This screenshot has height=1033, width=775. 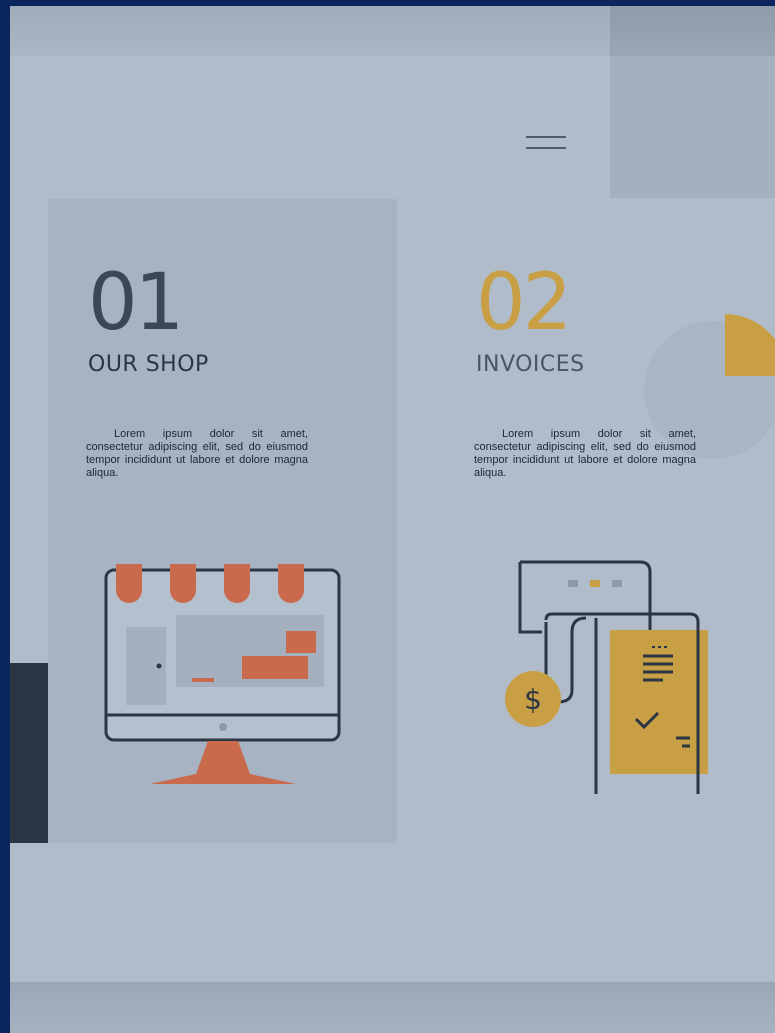 What do you see at coordinates (524, 303) in the screenshot?
I see `feature-number: 02` at bounding box center [524, 303].